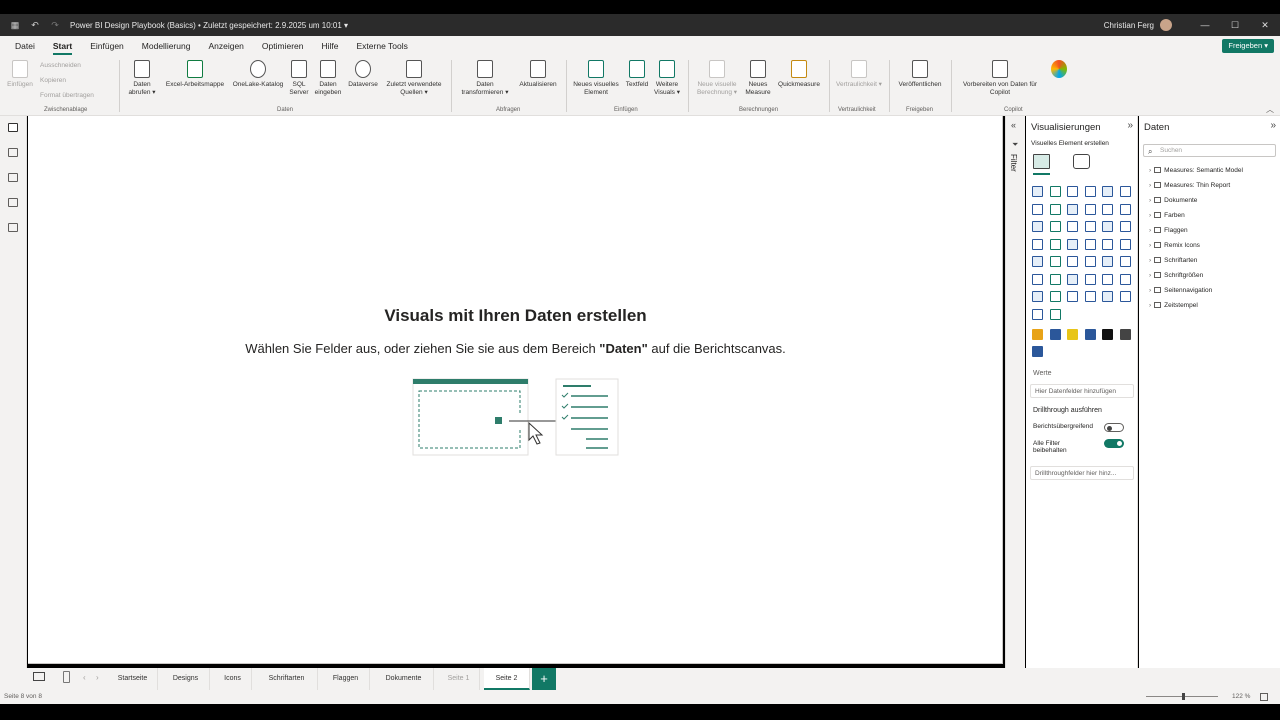  Describe the element at coordinates (142, 78) in the screenshot. I see `get-data-button: Daten abrufen ▾` at that location.